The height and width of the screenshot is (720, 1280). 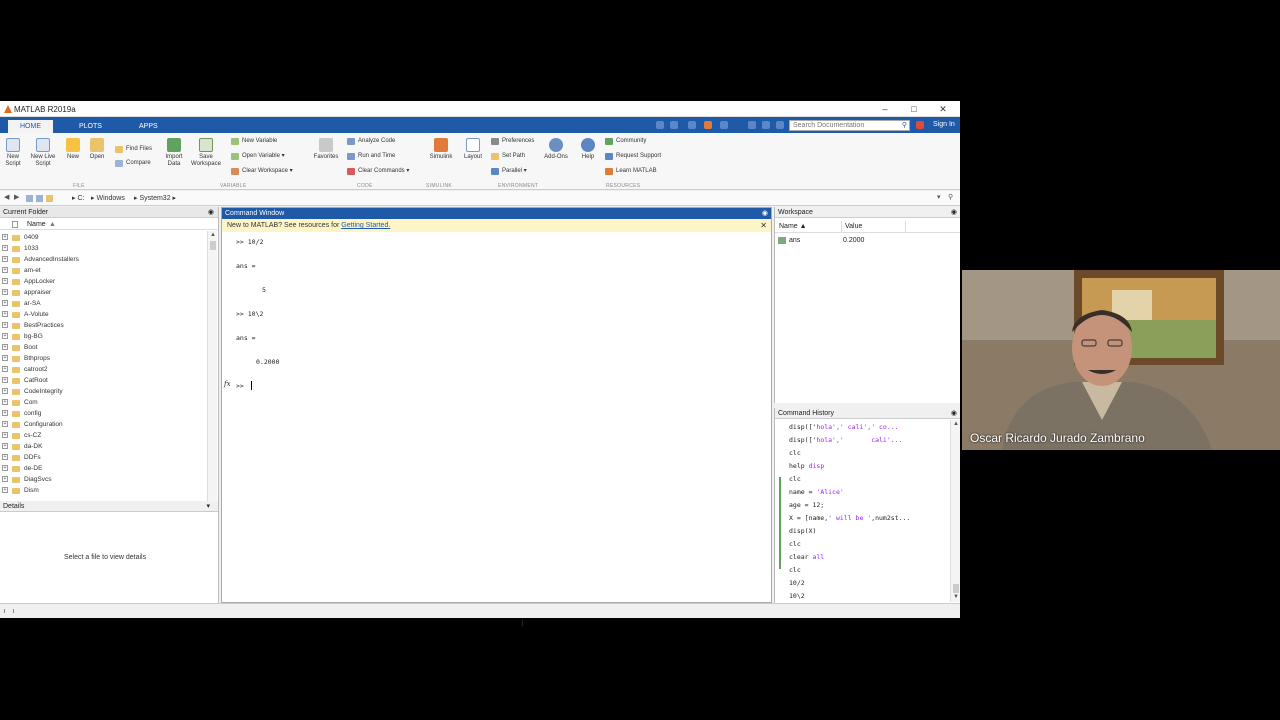 I want to click on tab-home: HOME, so click(x=30, y=126).